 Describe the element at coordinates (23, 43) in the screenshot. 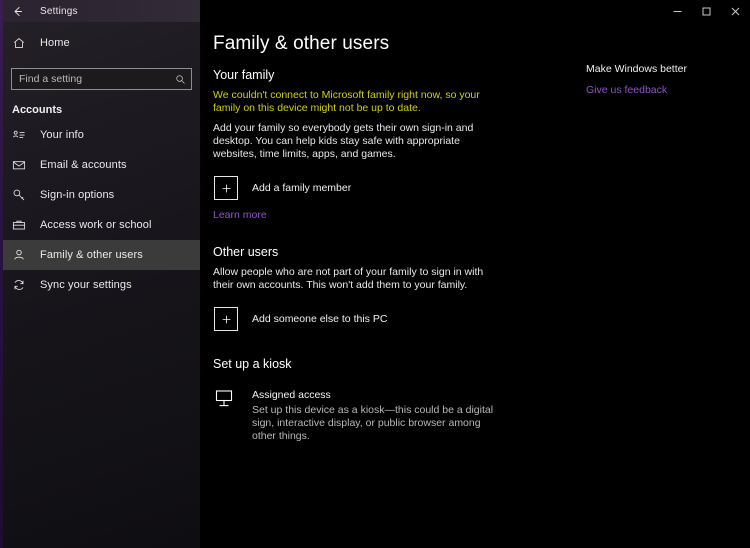

I see `home-icon` at that location.